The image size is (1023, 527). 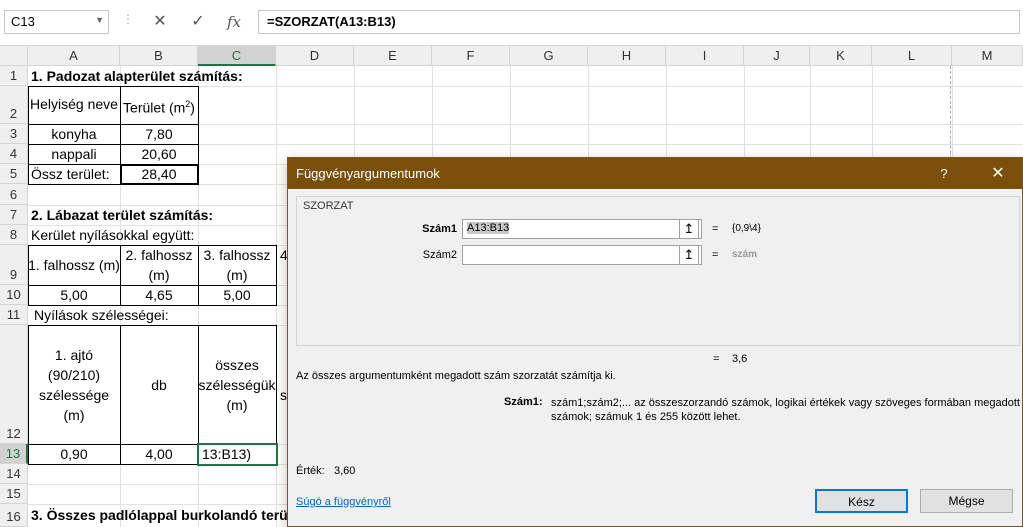 I want to click on row-header-13: 13, so click(x=14, y=454).